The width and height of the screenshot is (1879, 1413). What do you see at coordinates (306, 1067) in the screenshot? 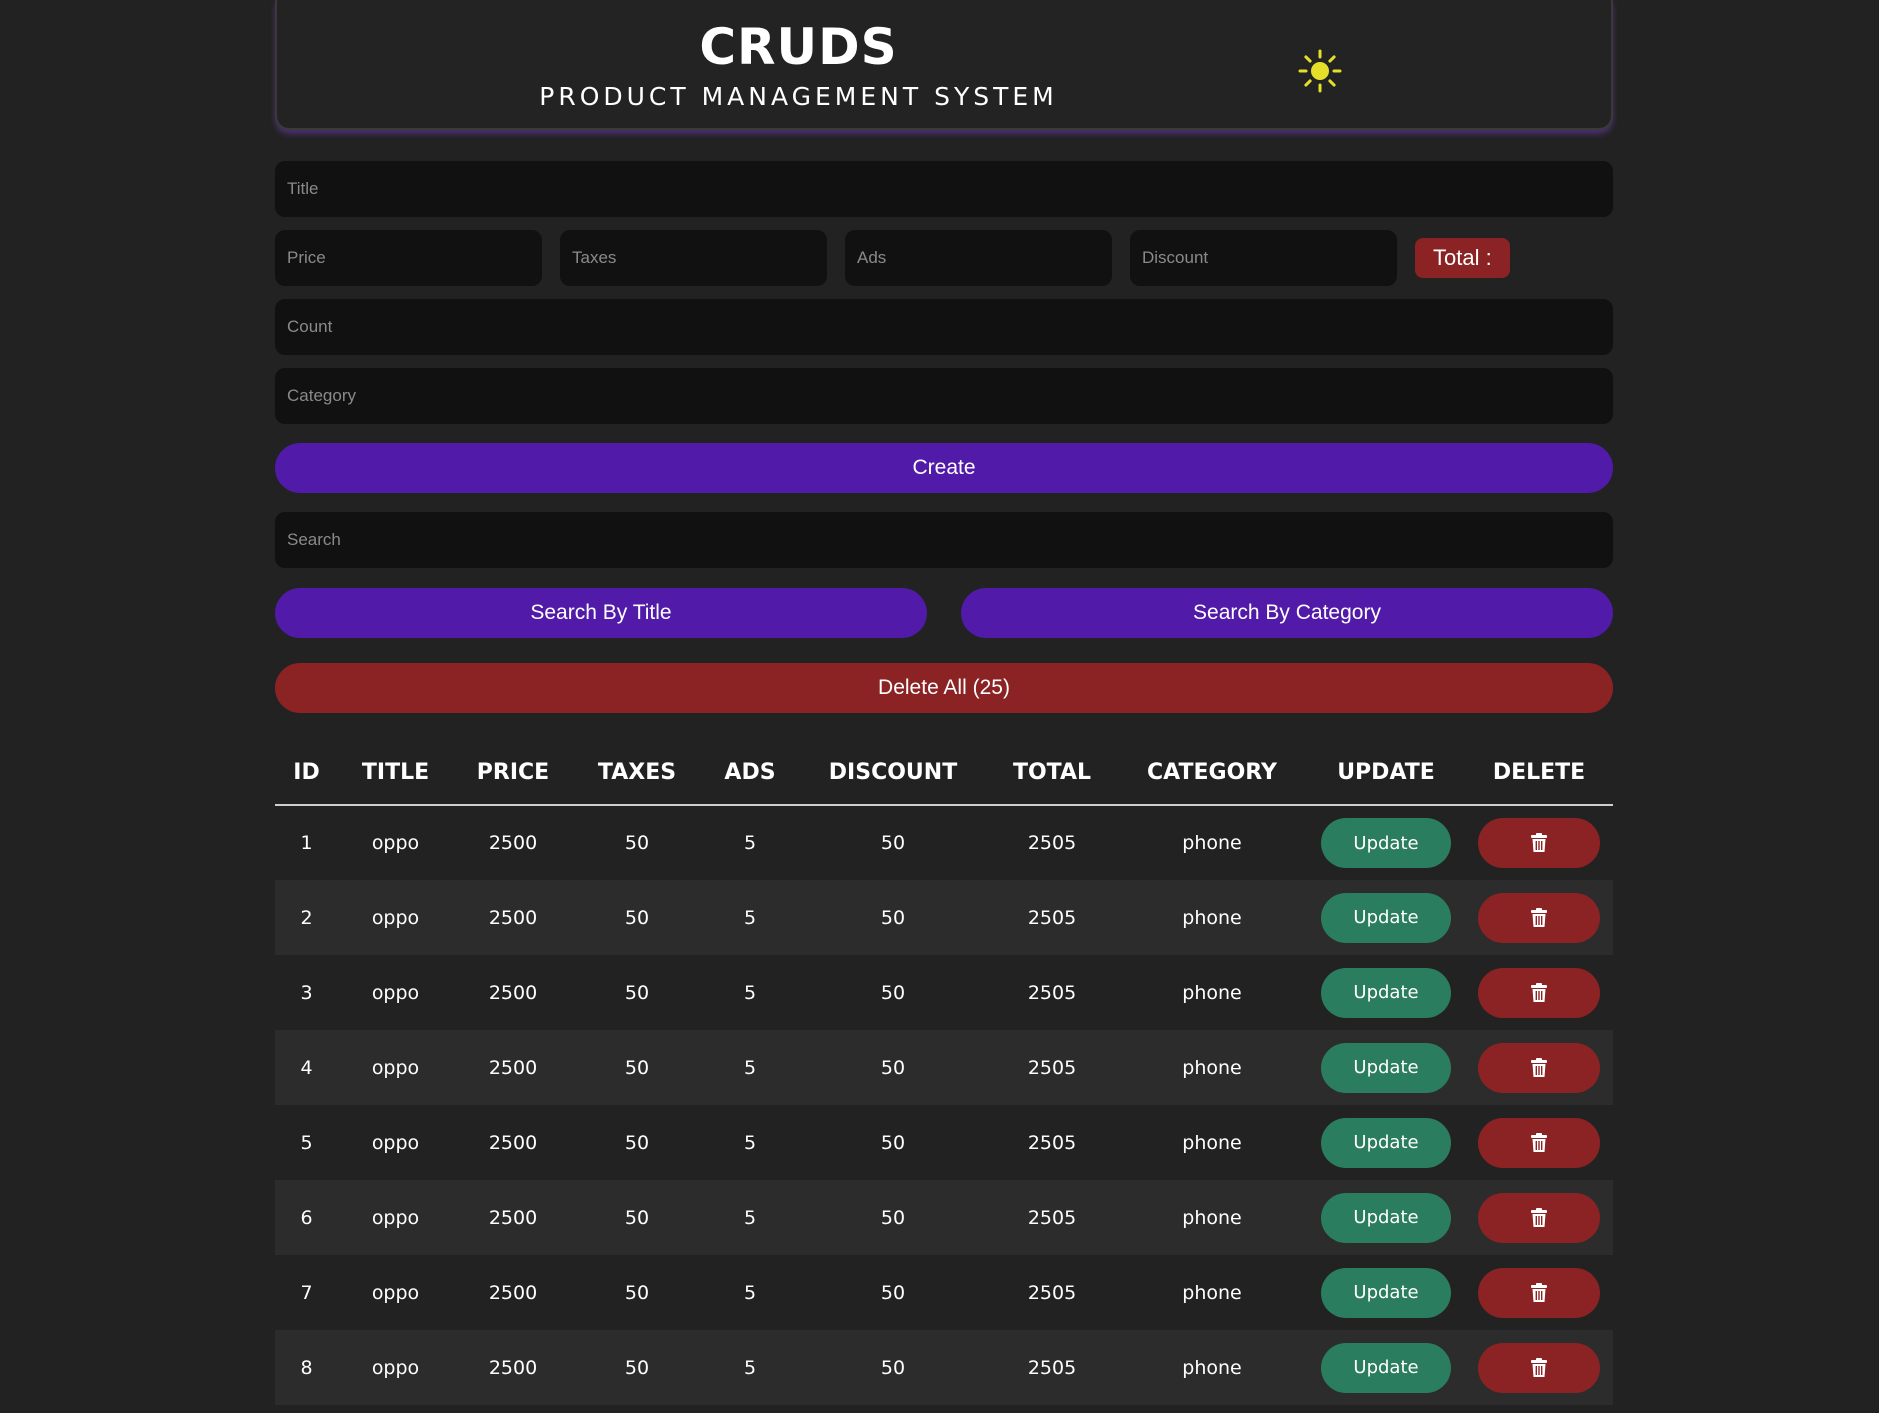
I see `cell-id: 4` at bounding box center [306, 1067].